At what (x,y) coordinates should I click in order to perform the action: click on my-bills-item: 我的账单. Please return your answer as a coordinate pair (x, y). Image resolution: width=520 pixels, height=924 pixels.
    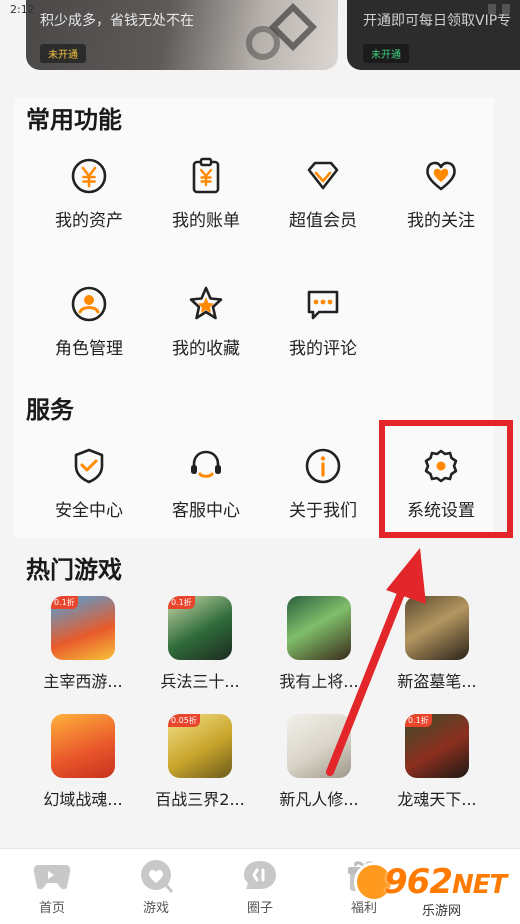
    Looking at the image, I should click on (206, 193).